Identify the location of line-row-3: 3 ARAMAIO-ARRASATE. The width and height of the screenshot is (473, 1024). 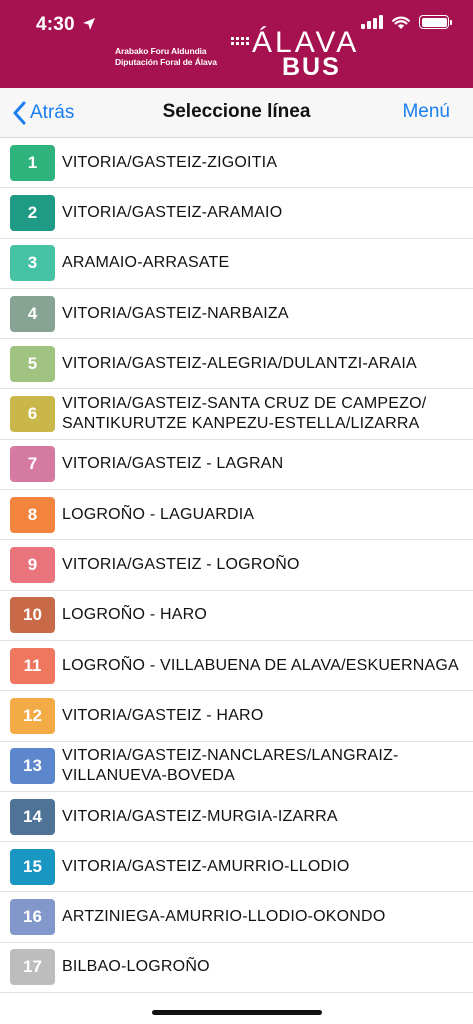
(236, 264).